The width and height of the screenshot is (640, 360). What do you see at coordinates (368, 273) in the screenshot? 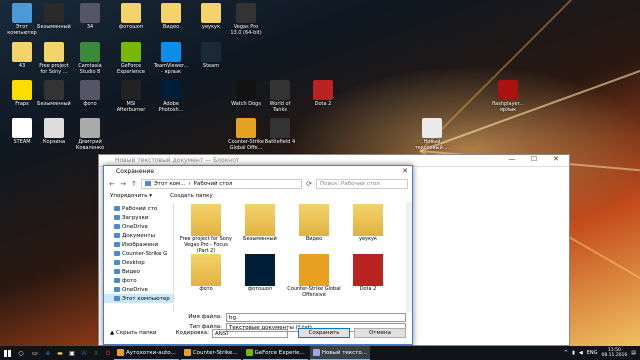
I see `file-item: Dota 2` at bounding box center [368, 273].